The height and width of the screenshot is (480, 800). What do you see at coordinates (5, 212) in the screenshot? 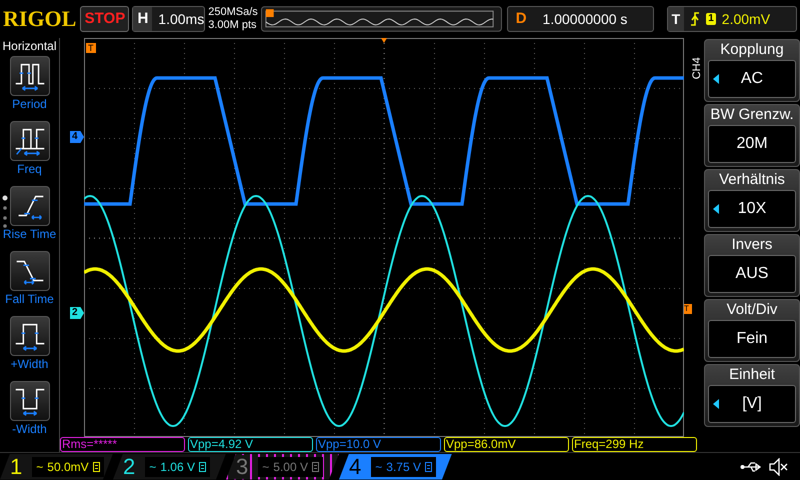
I see `page-indicator-icon` at bounding box center [5, 212].